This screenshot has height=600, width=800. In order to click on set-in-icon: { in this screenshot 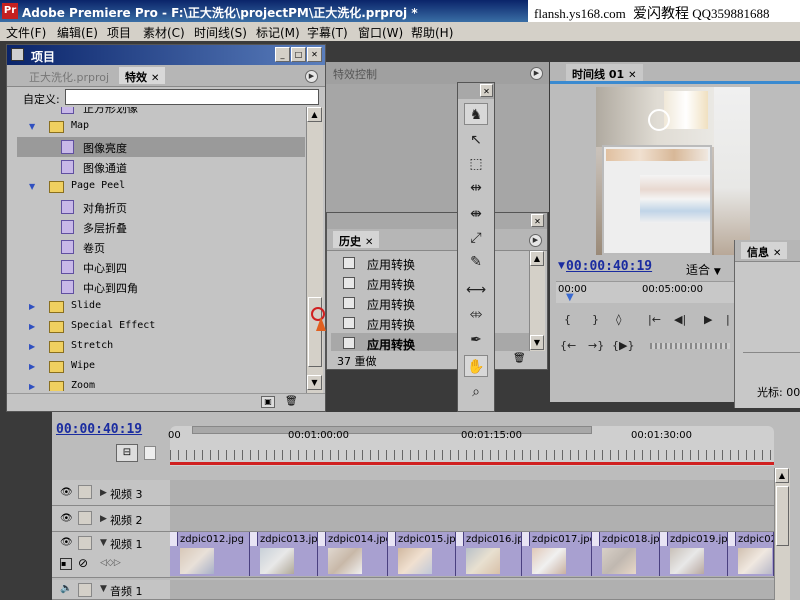, I will do `click(567, 319)`.